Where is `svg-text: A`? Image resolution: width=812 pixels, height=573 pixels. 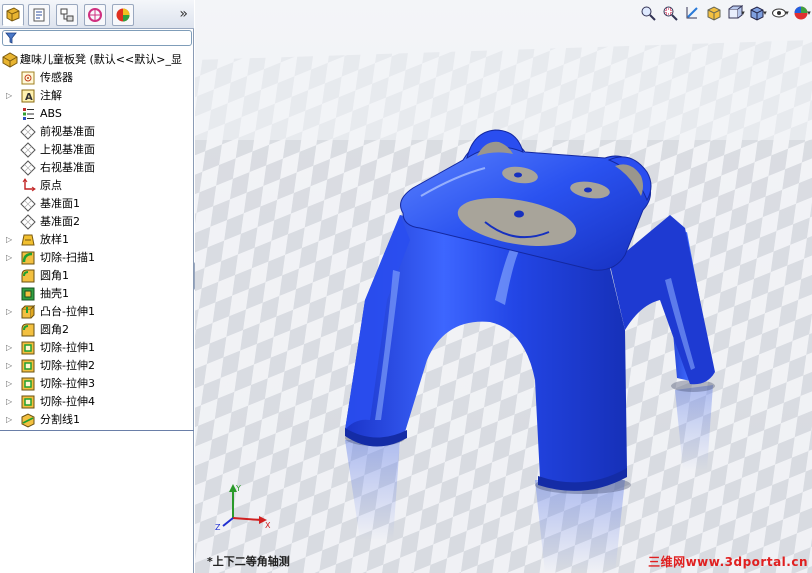
svg-text: A is located at coordinates (29, 97).